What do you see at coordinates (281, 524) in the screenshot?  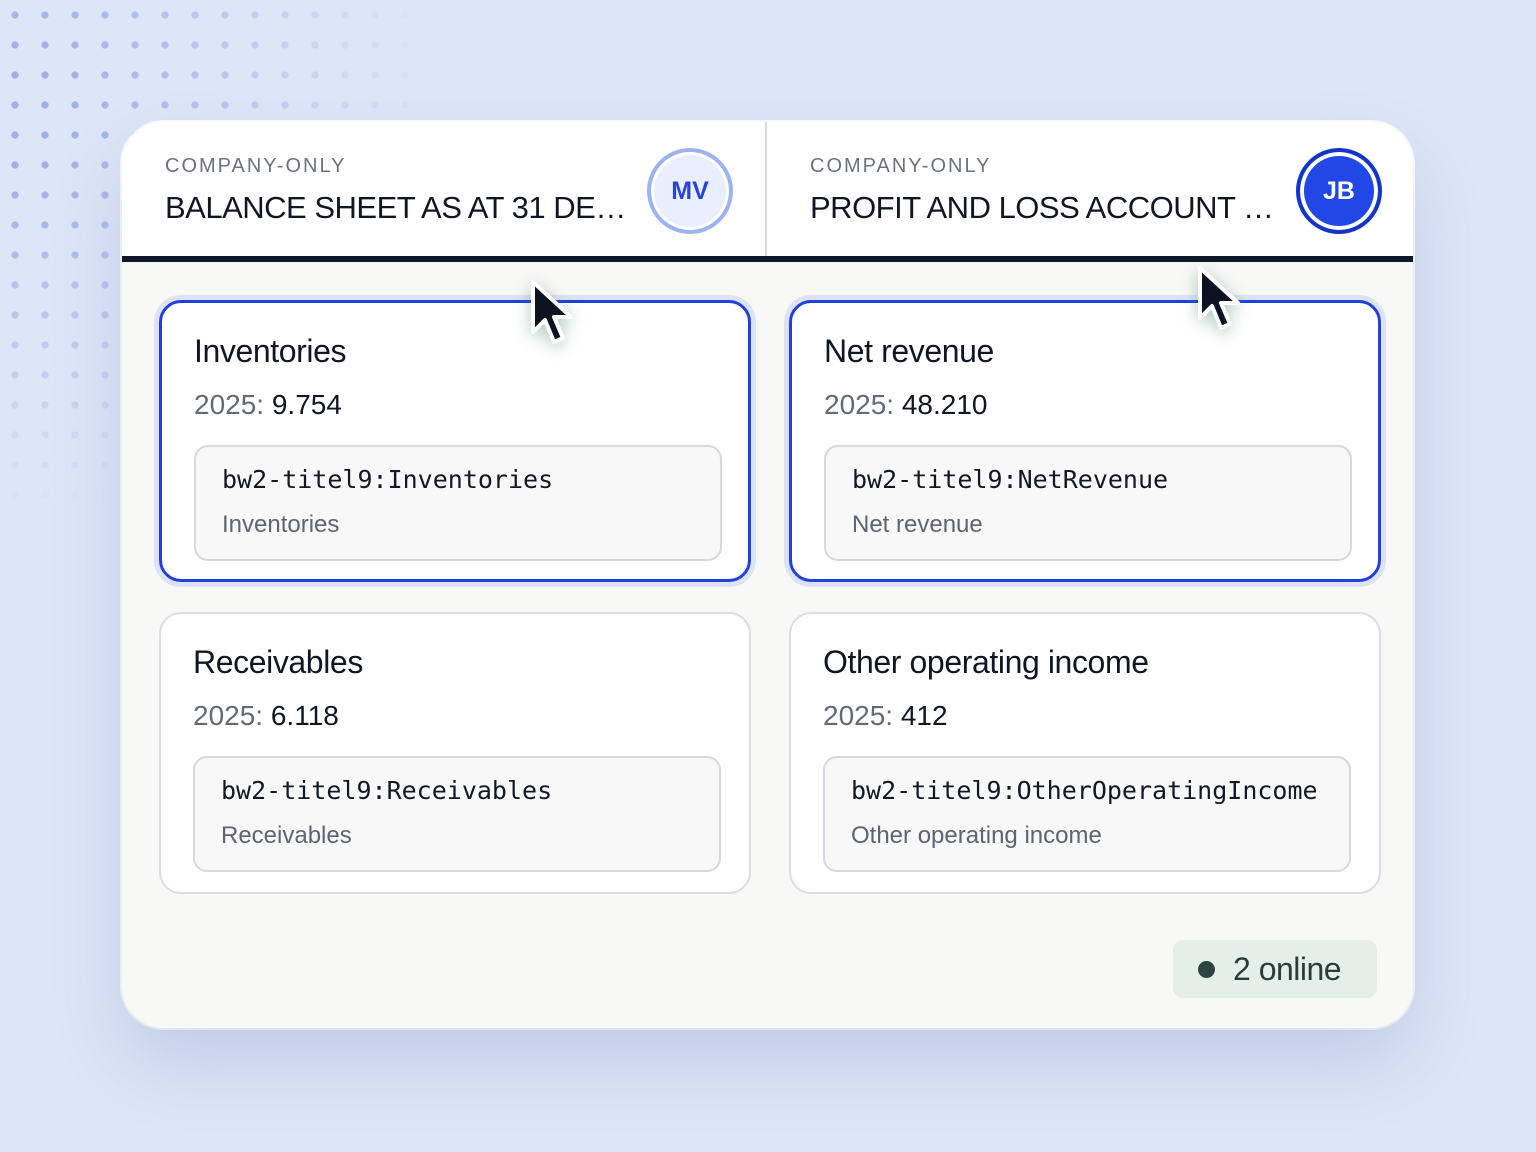 I see `concept-label: Inventories` at bounding box center [281, 524].